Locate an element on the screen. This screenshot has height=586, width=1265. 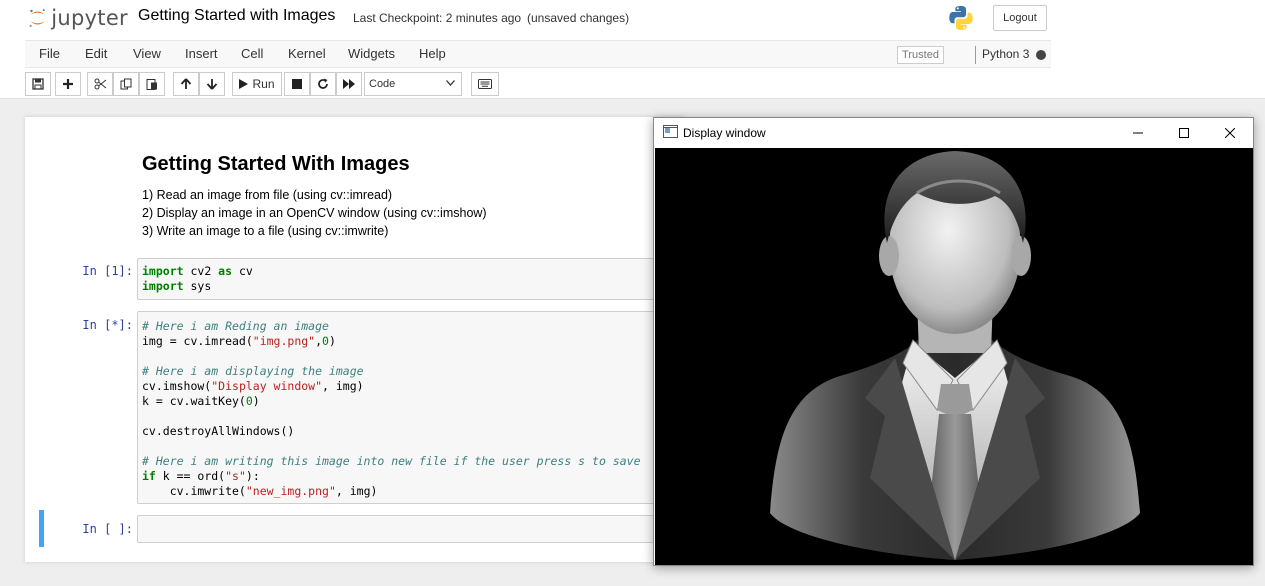
autosave-status: (unsaved changes) is located at coordinates (578, 18).